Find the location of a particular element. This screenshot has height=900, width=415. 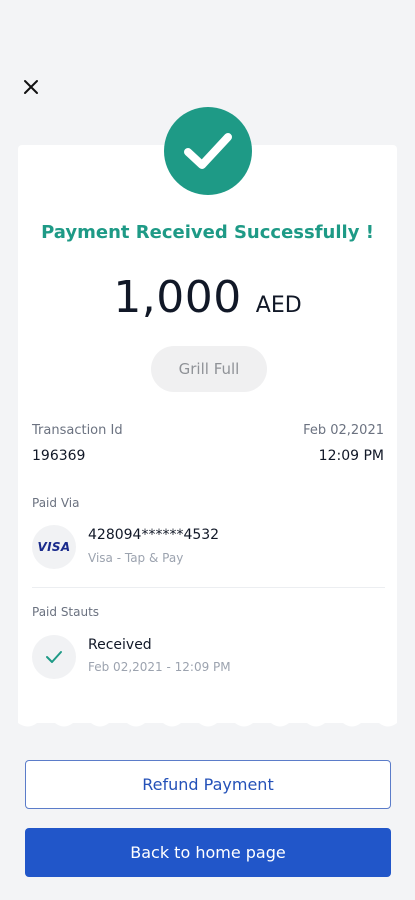

transaction-time: 12:09 PM is located at coordinates (351, 456).